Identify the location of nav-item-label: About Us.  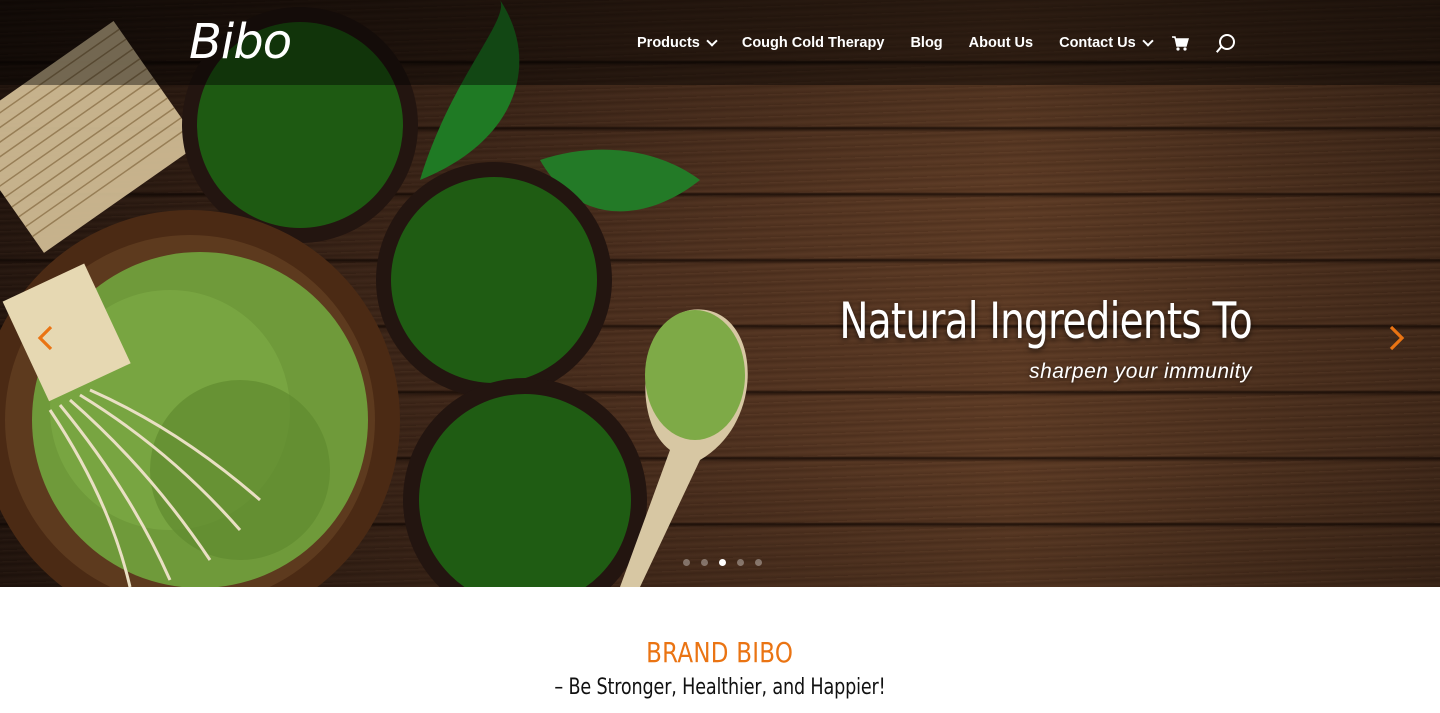
(1001, 43).